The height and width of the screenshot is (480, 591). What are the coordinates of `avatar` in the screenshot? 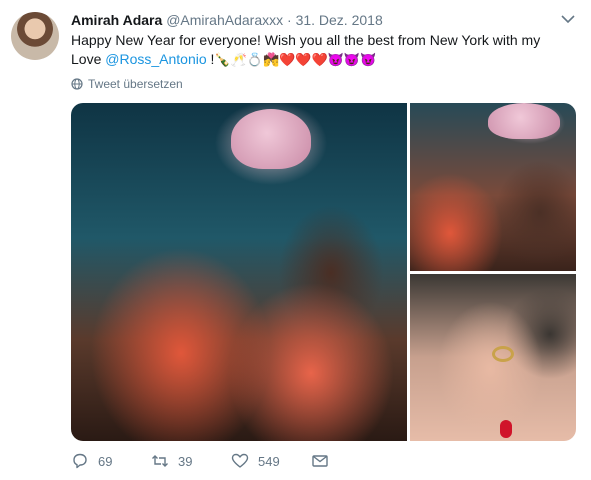 It's located at (35, 36).